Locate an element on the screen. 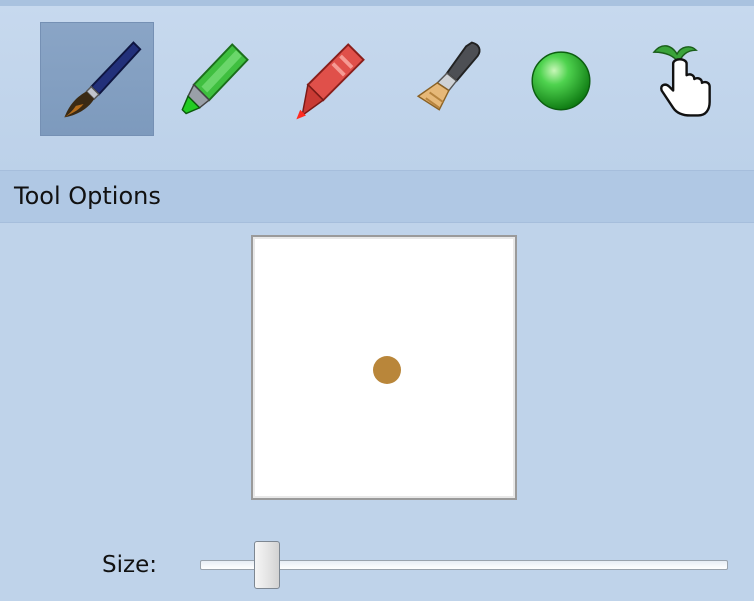  tool-highlighter is located at coordinates (213, 79).